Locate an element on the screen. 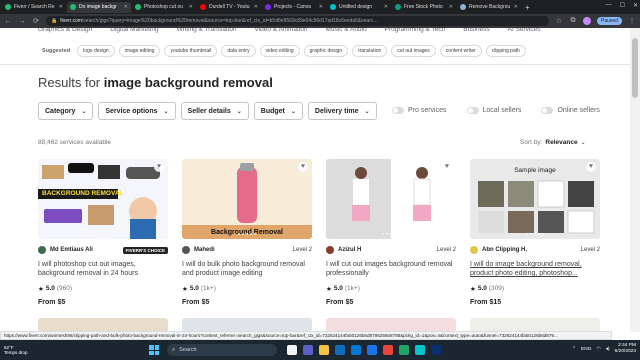 This screenshot has height=360, width=640. filter-button: Seller details ⌄ is located at coordinates (214, 111).